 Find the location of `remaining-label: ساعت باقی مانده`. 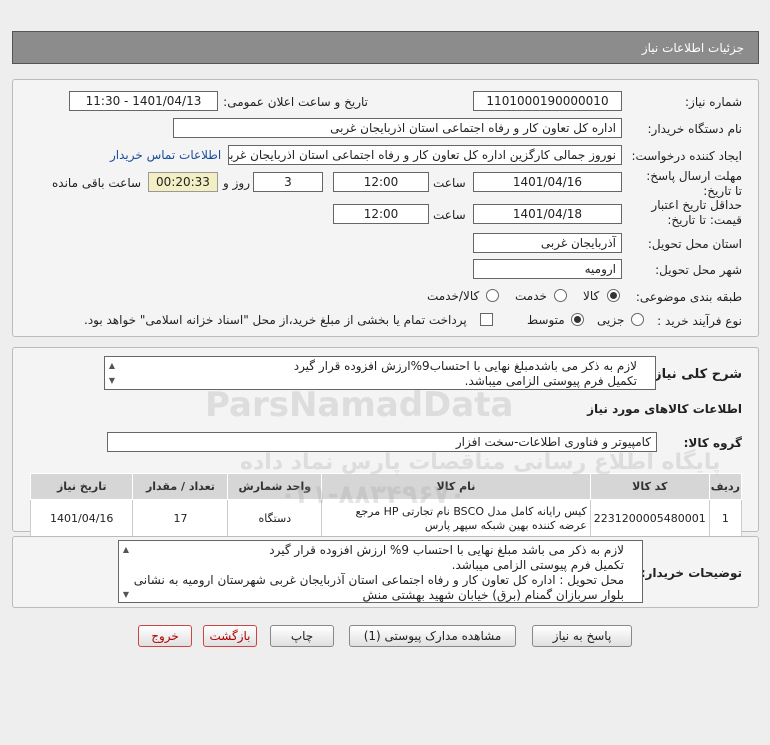

remaining-label: ساعت باقی مانده is located at coordinates (97, 183).